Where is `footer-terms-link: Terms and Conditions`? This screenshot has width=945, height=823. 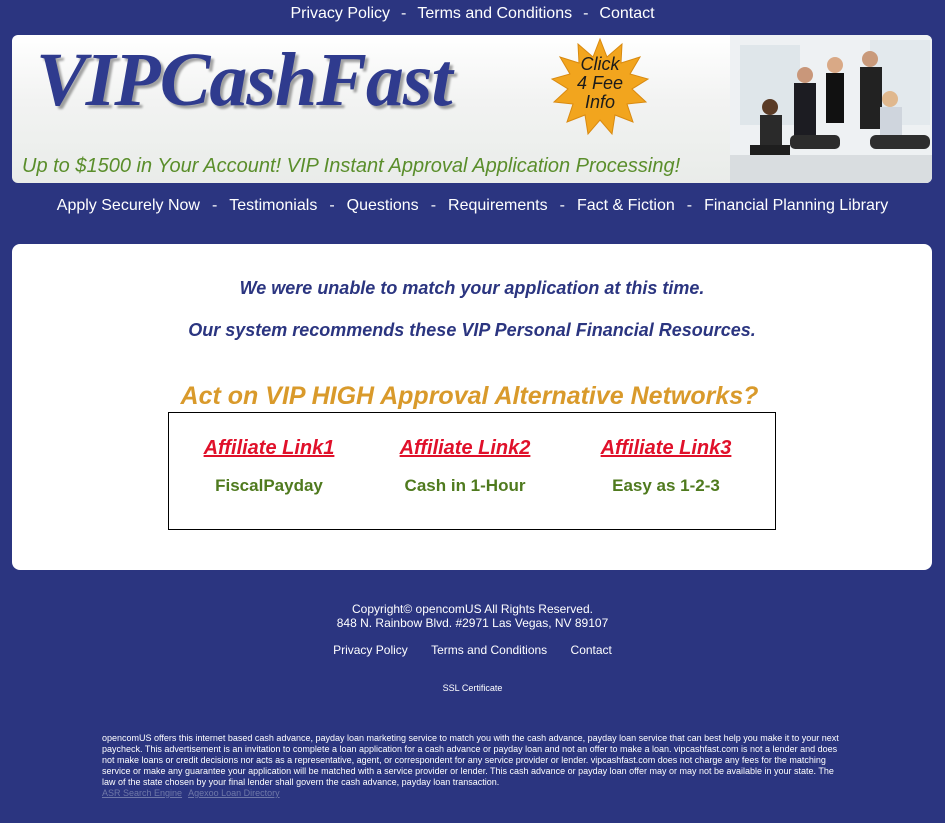 footer-terms-link: Terms and Conditions is located at coordinates (489, 650).